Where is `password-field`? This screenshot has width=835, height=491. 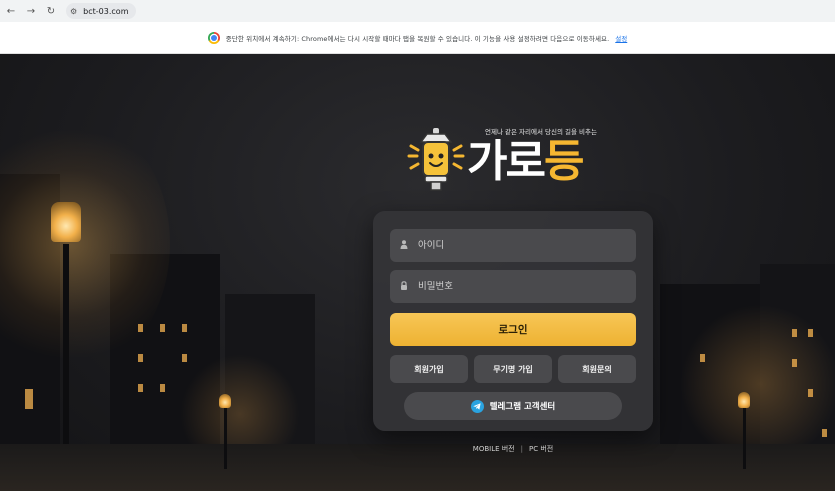 password-field is located at coordinates (513, 286).